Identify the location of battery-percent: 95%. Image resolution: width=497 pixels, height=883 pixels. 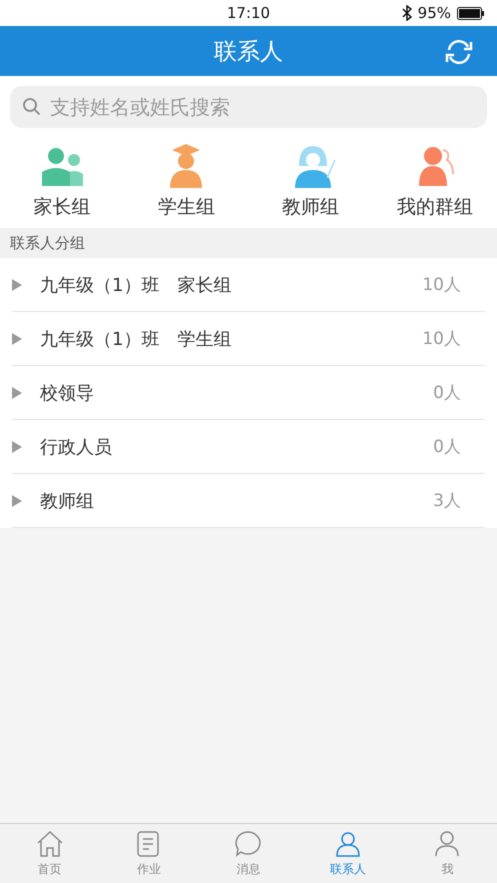
(434, 13).